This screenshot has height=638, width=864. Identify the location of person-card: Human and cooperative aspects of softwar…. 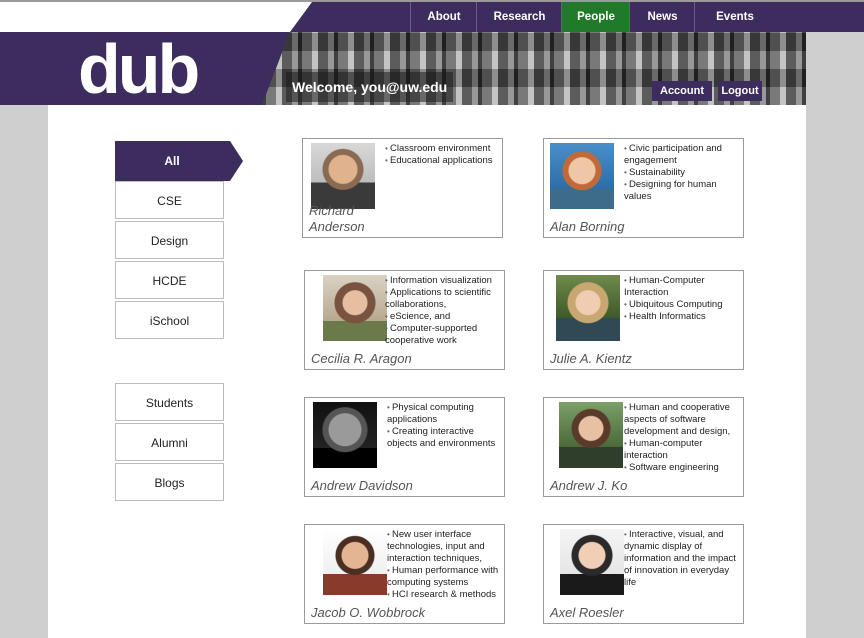
(643, 447).